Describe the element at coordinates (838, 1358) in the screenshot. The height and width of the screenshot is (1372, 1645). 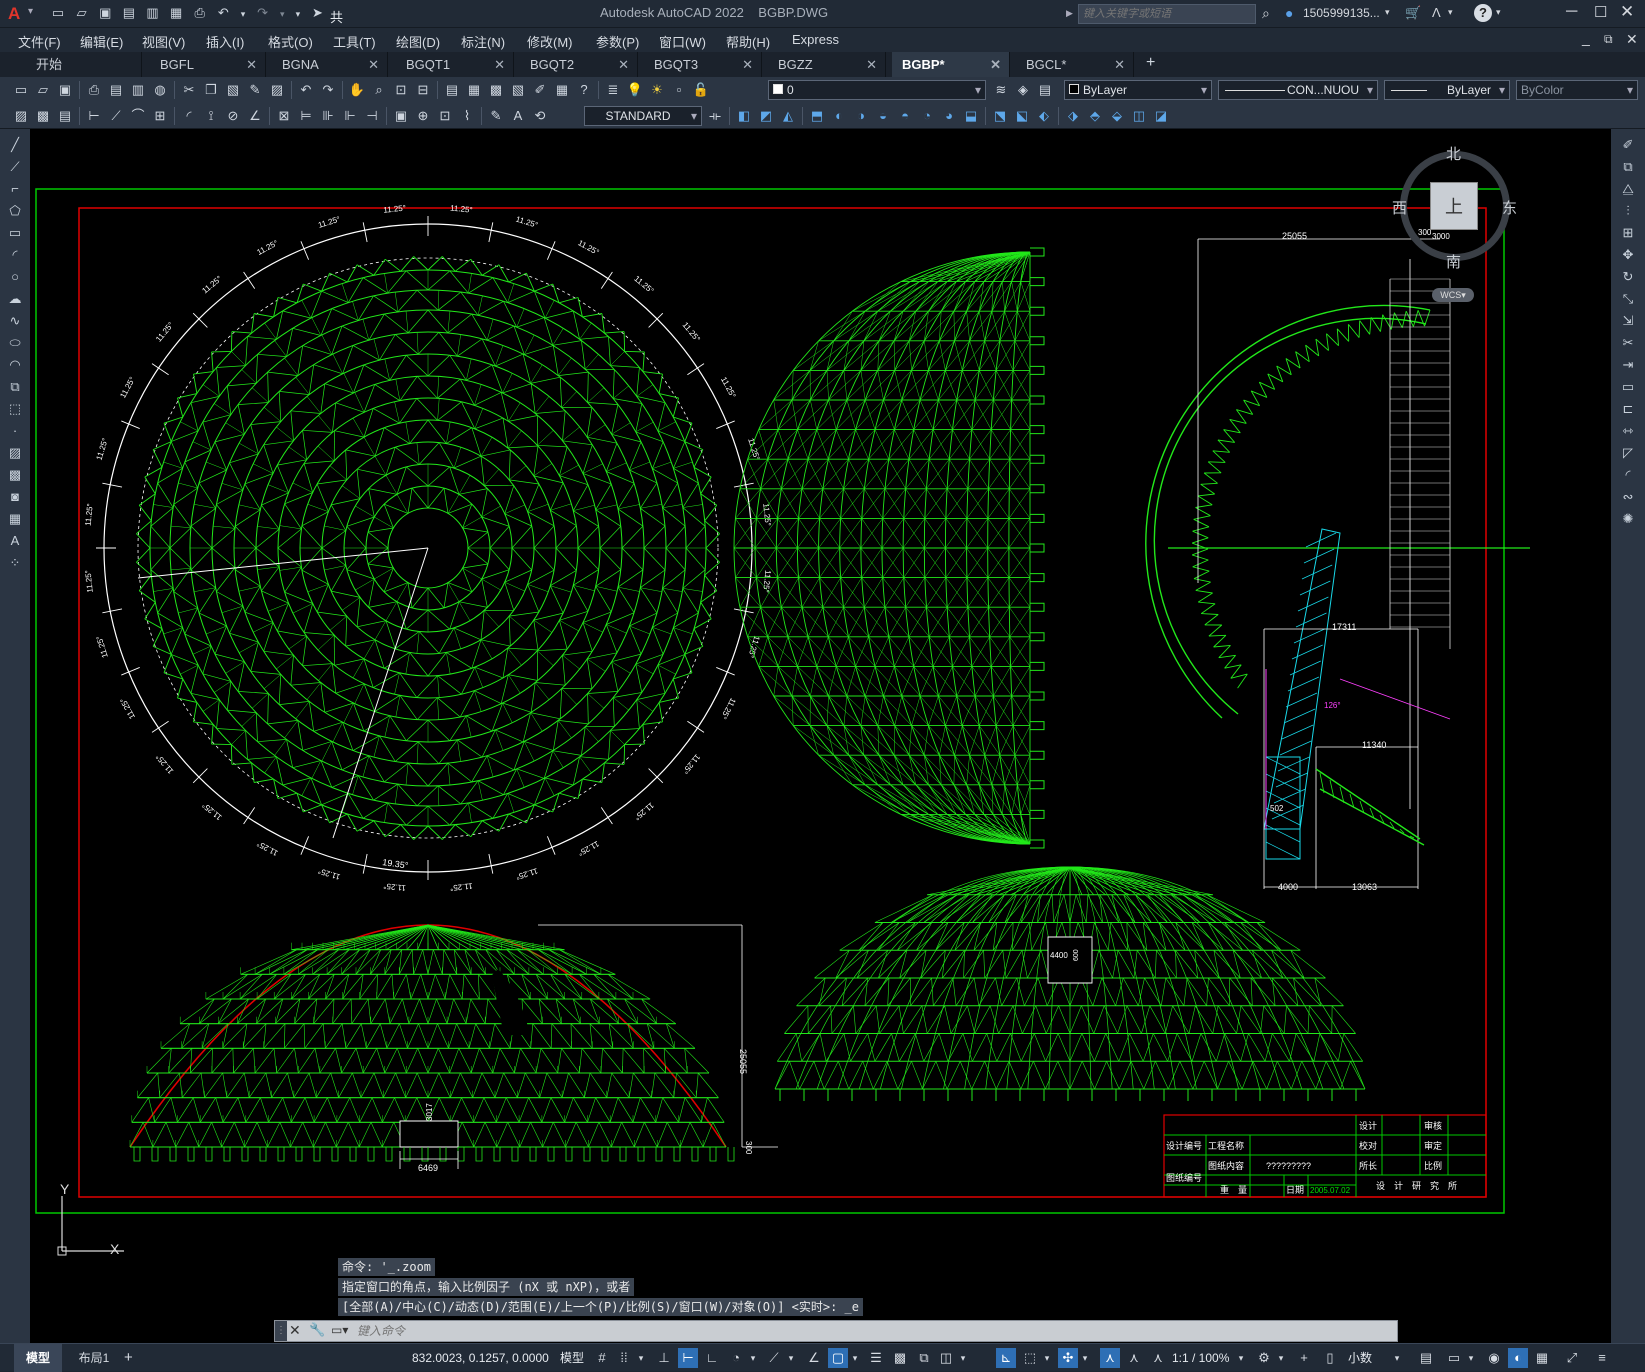
I see `object-snap-icon: ▢` at that location.